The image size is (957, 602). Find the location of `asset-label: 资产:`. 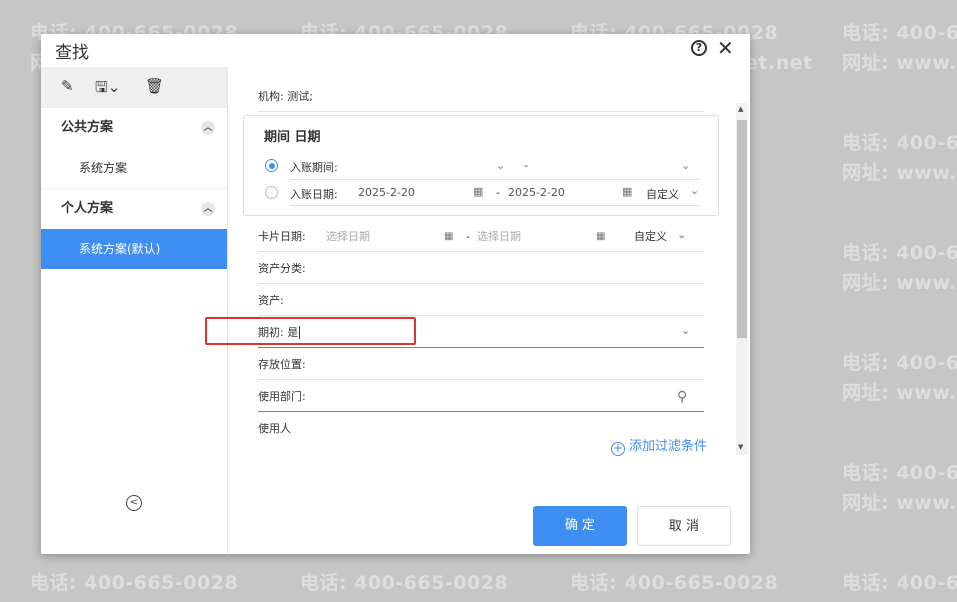

asset-label: 资产: is located at coordinates (271, 300).